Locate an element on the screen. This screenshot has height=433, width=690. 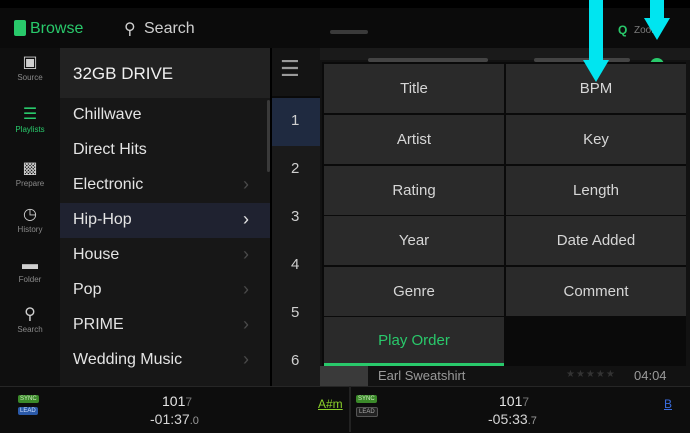
track-row: 6 is located at coordinates (296, 363).